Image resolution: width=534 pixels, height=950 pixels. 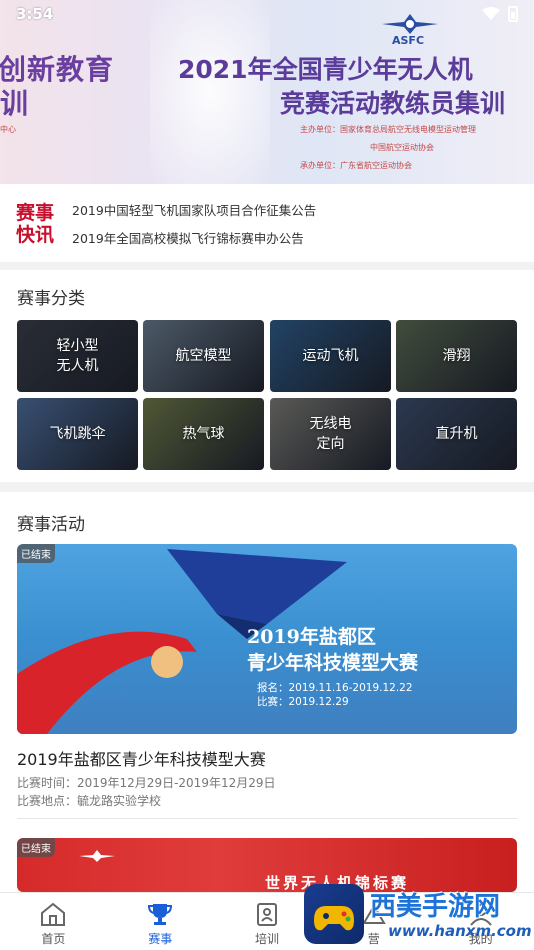 I want to click on news-item: 2019年全国高校模拟飞行锦标赛申办公告, so click(x=188, y=237).